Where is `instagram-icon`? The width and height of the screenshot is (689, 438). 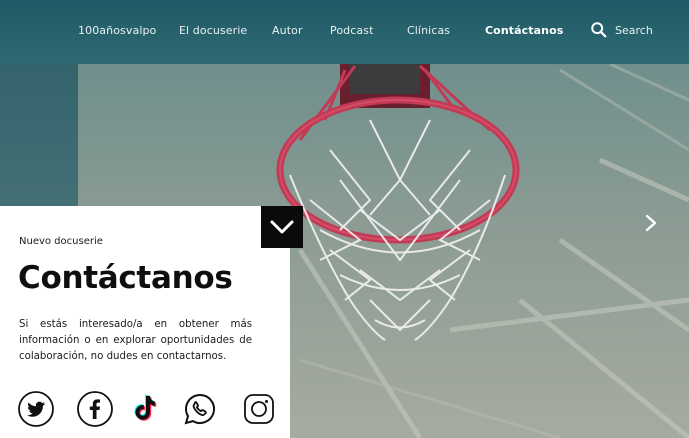
instagram-icon is located at coordinates (259, 409).